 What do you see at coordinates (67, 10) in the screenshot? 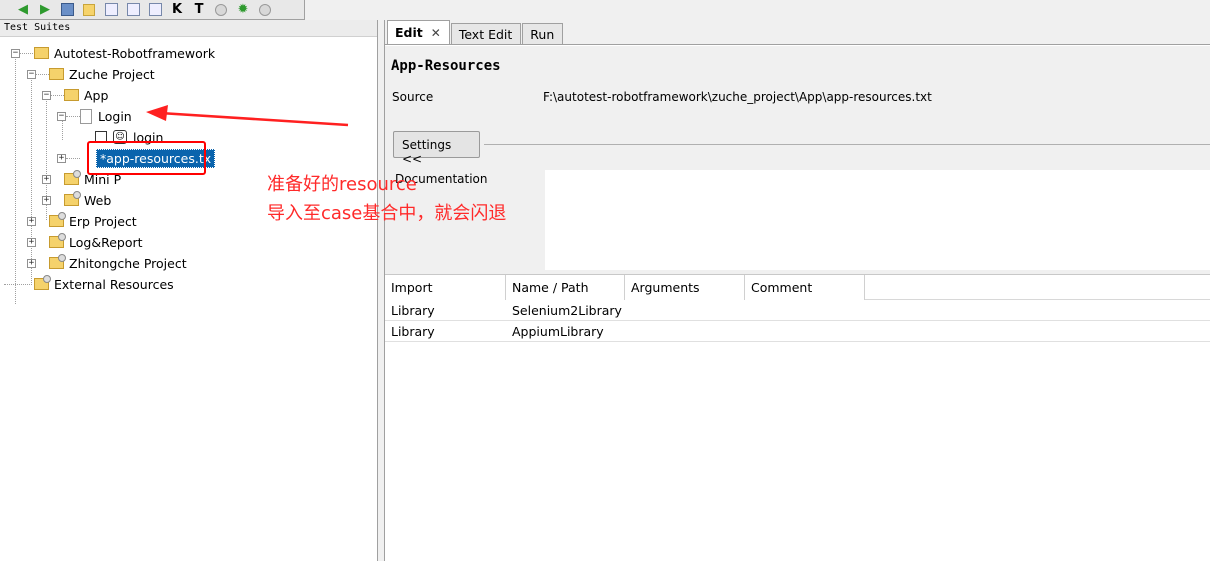
I see `save-icon` at bounding box center [67, 10].